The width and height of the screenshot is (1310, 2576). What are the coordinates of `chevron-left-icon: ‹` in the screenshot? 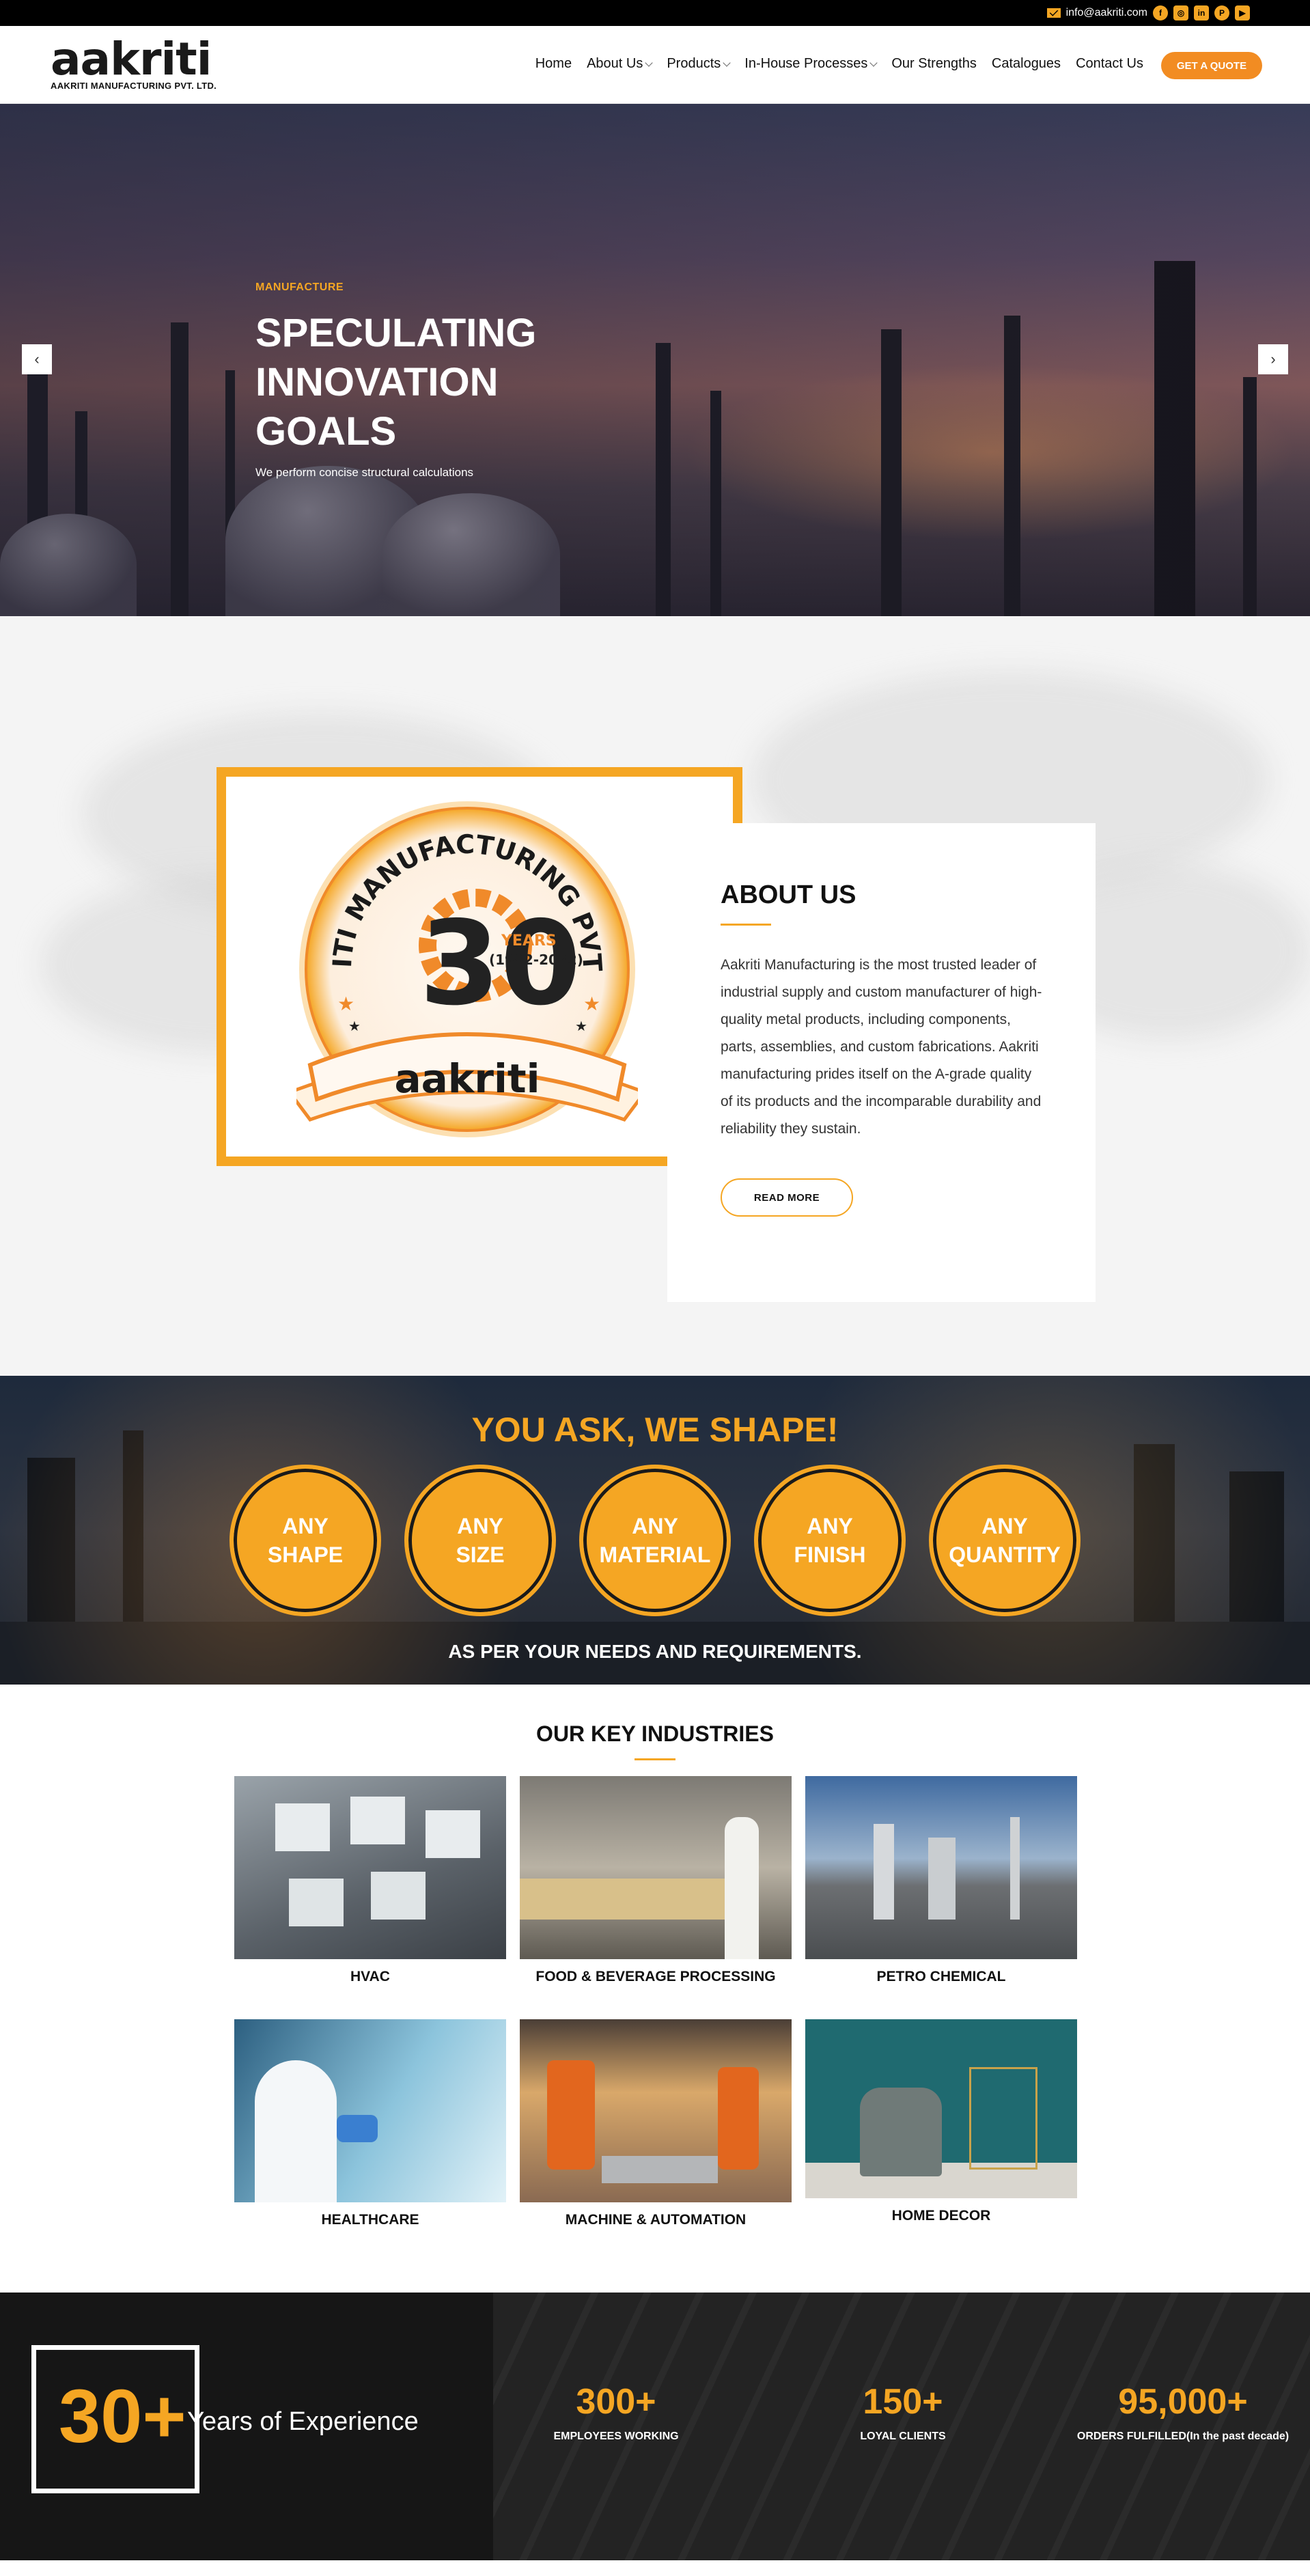 It's located at (37, 359).